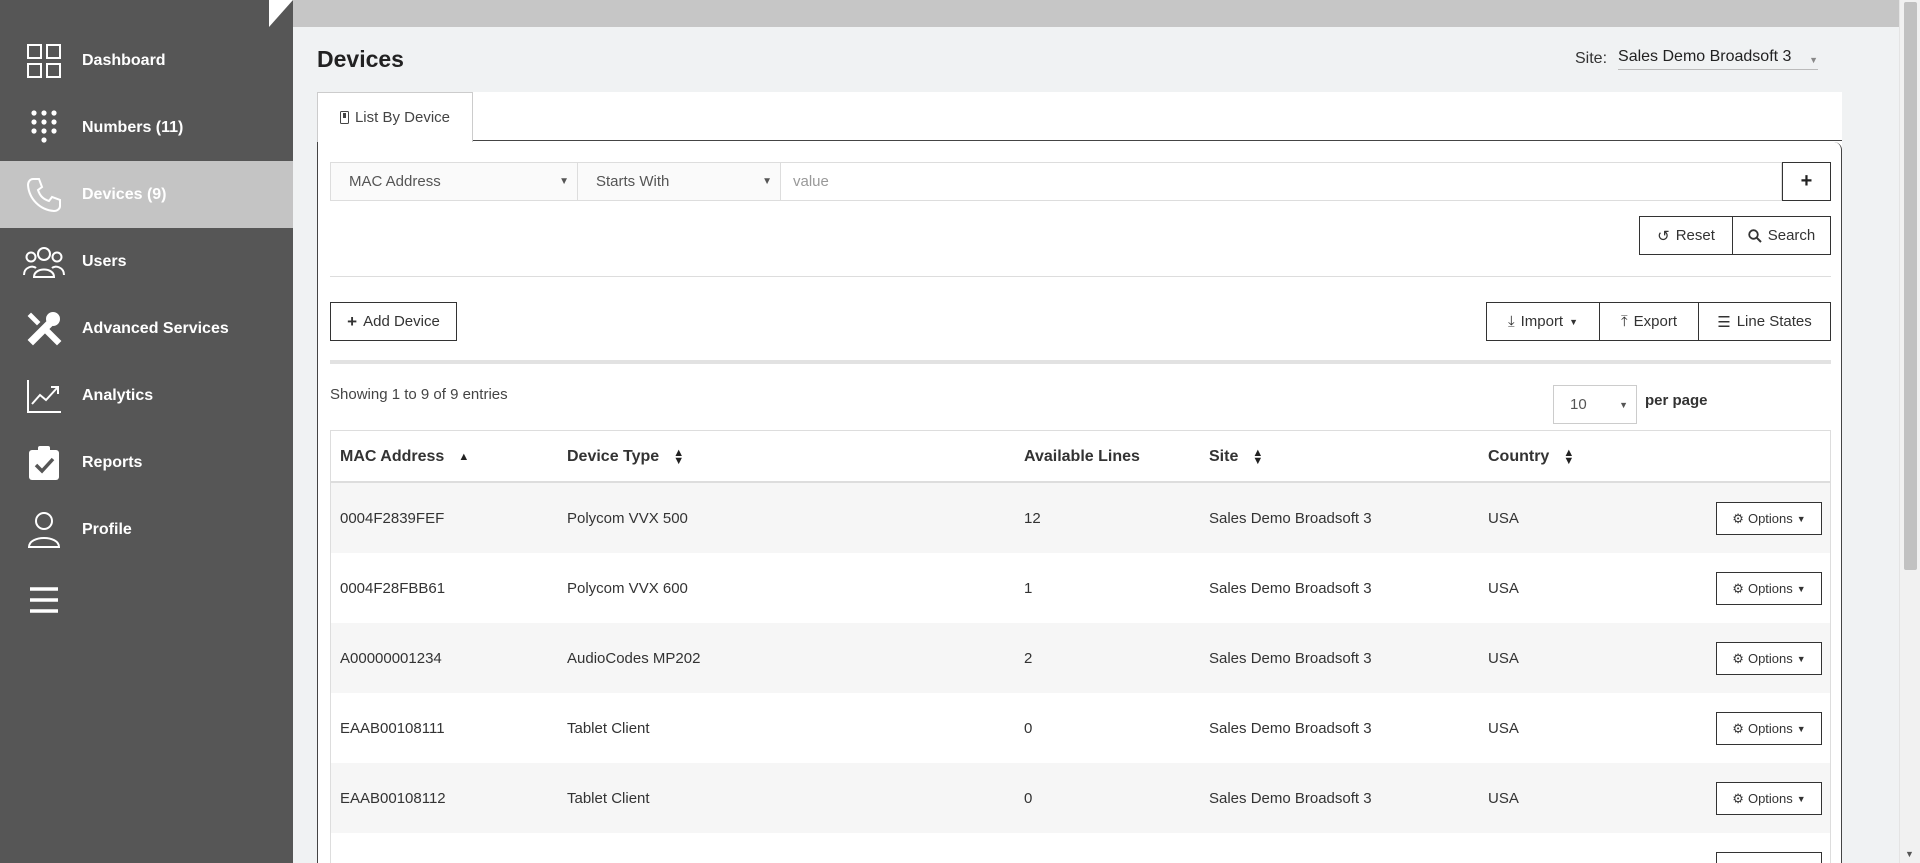 This screenshot has width=1920, height=863. What do you see at coordinates (1705, 56) in the screenshot?
I see `site-select-value: Sales Demo Broadsoft 3` at bounding box center [1705, 56].